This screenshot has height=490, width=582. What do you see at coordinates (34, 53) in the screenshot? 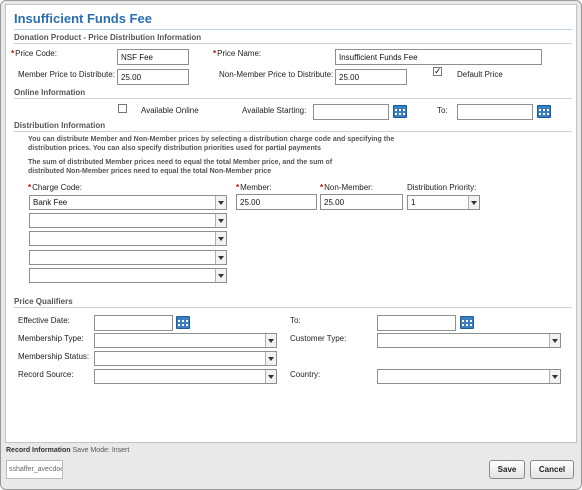
I see `price-code-label: *Price Code:` at bounding box center [34, 53].